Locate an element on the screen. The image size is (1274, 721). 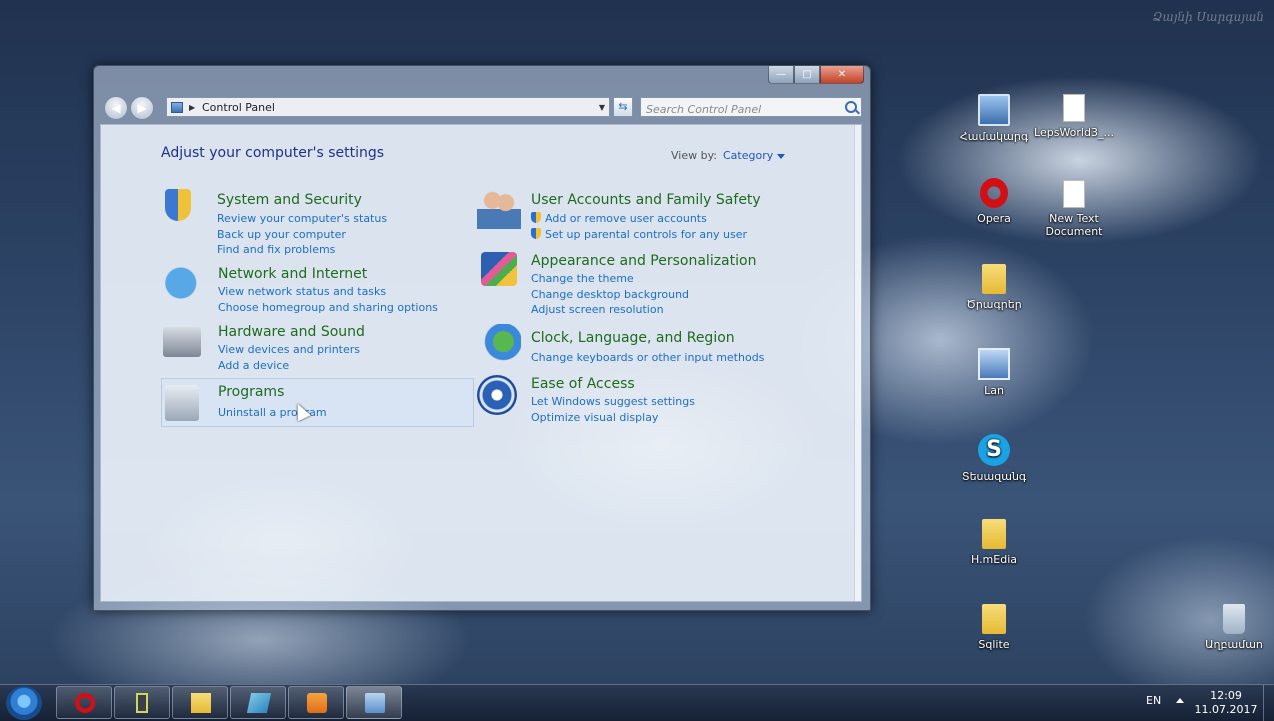
desktop-icon-opera: Opera is located at coordinates (994, 201).